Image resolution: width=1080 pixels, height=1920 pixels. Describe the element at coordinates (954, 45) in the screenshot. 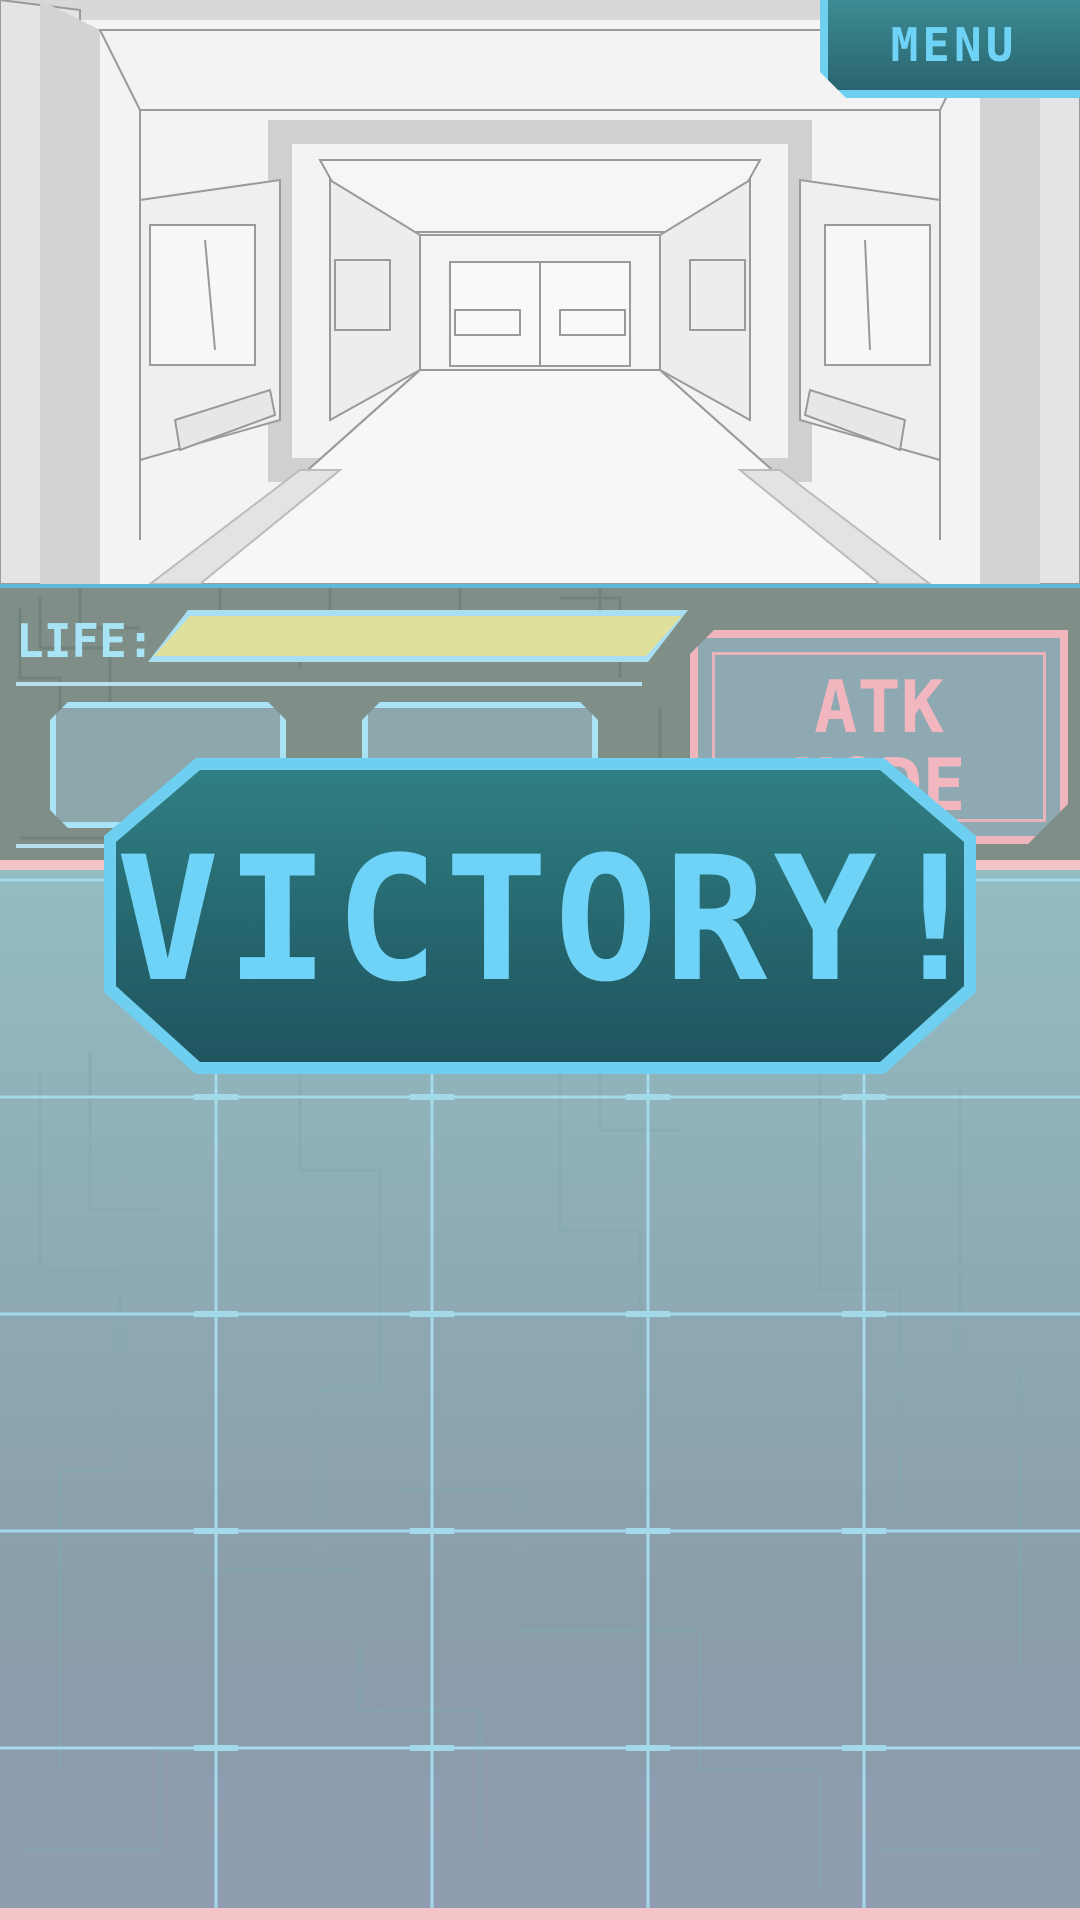

I see `menu-button-label: MENU` at that location.